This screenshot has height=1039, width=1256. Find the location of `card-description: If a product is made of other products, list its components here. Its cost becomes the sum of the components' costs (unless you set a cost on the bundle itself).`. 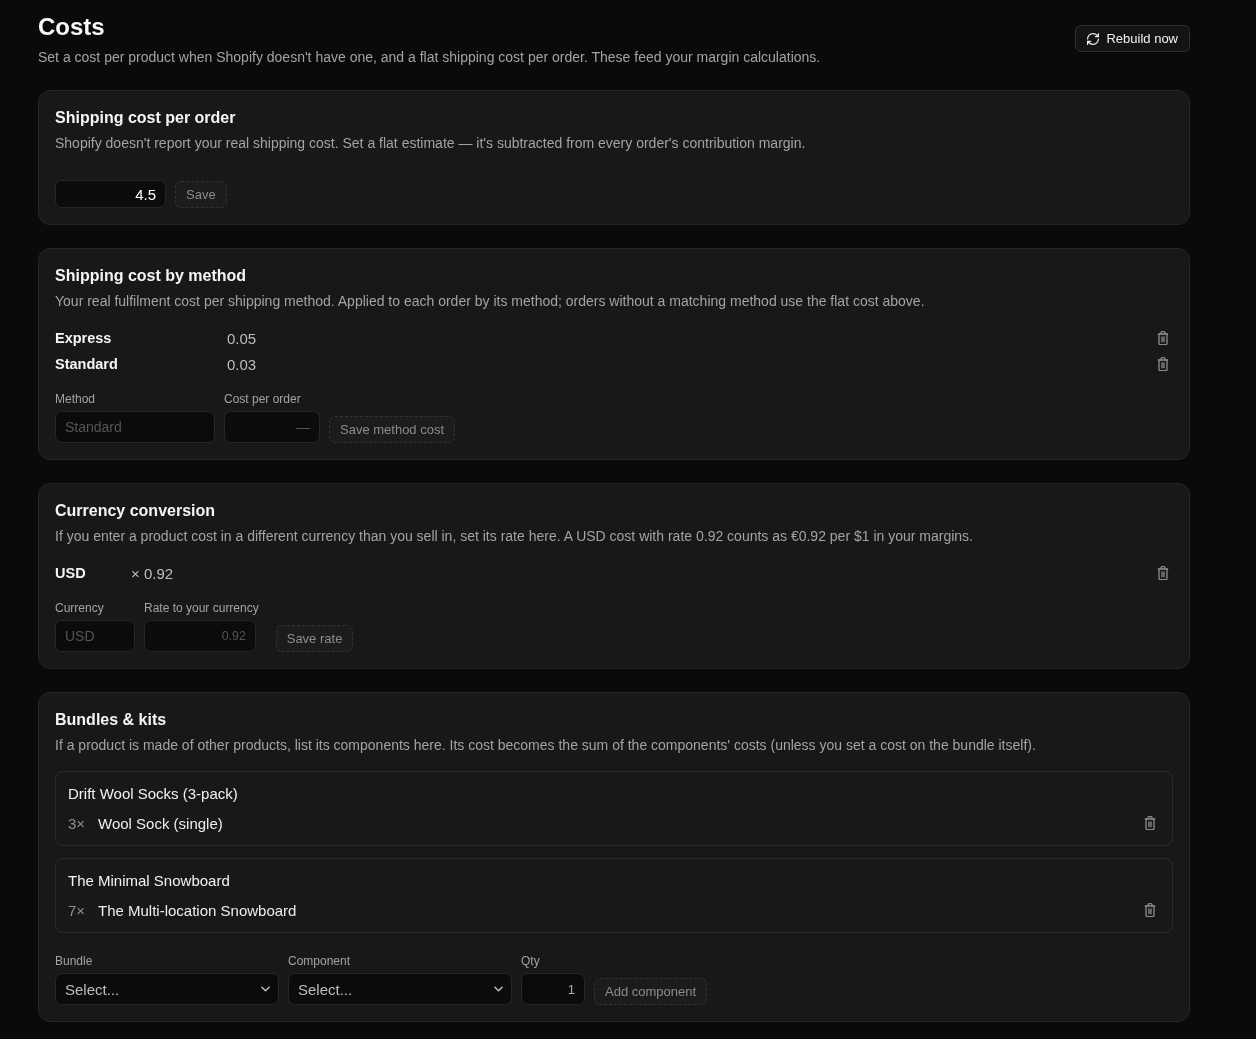

card-description: If a product is made of other products, list its components here. Its cost becomes the sum of the components' costs (unless you set a cost on the bundle itself). is located at coordinates (546, 745).